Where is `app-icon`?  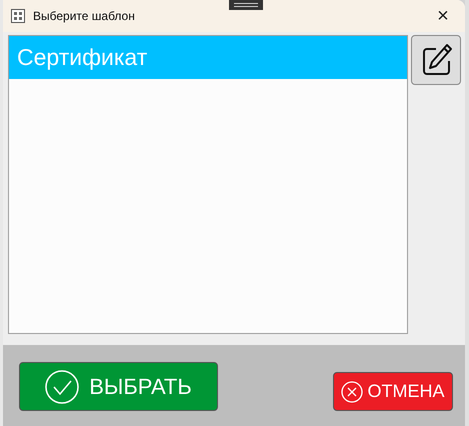
app-icon is located at coordinates (18, 16).